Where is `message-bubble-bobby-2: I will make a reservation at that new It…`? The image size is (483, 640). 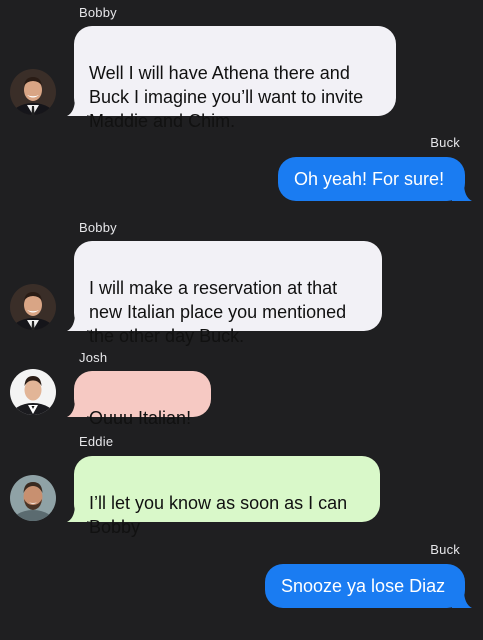
message-bubble-bobby-2: I will make a reservation at that new It… is located at coordinates (224, 293).